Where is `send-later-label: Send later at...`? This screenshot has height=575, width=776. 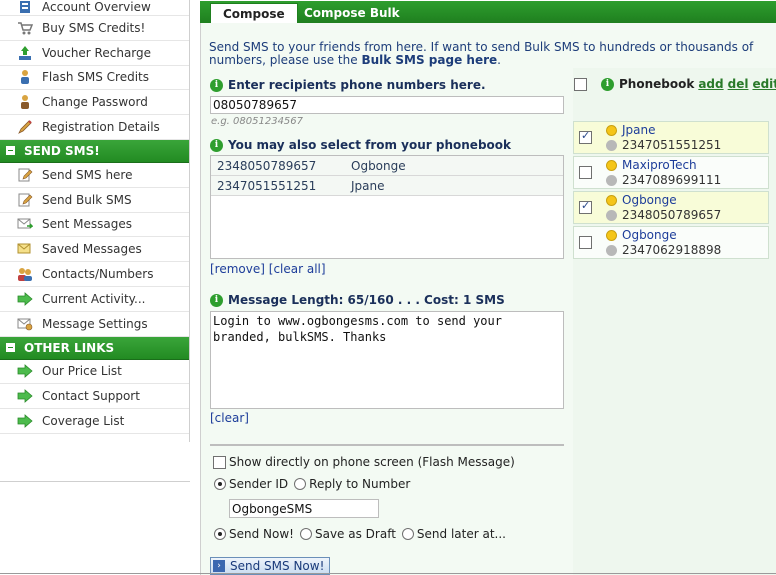
send-later-label: Send later at... is located at coordinates (461, 534).